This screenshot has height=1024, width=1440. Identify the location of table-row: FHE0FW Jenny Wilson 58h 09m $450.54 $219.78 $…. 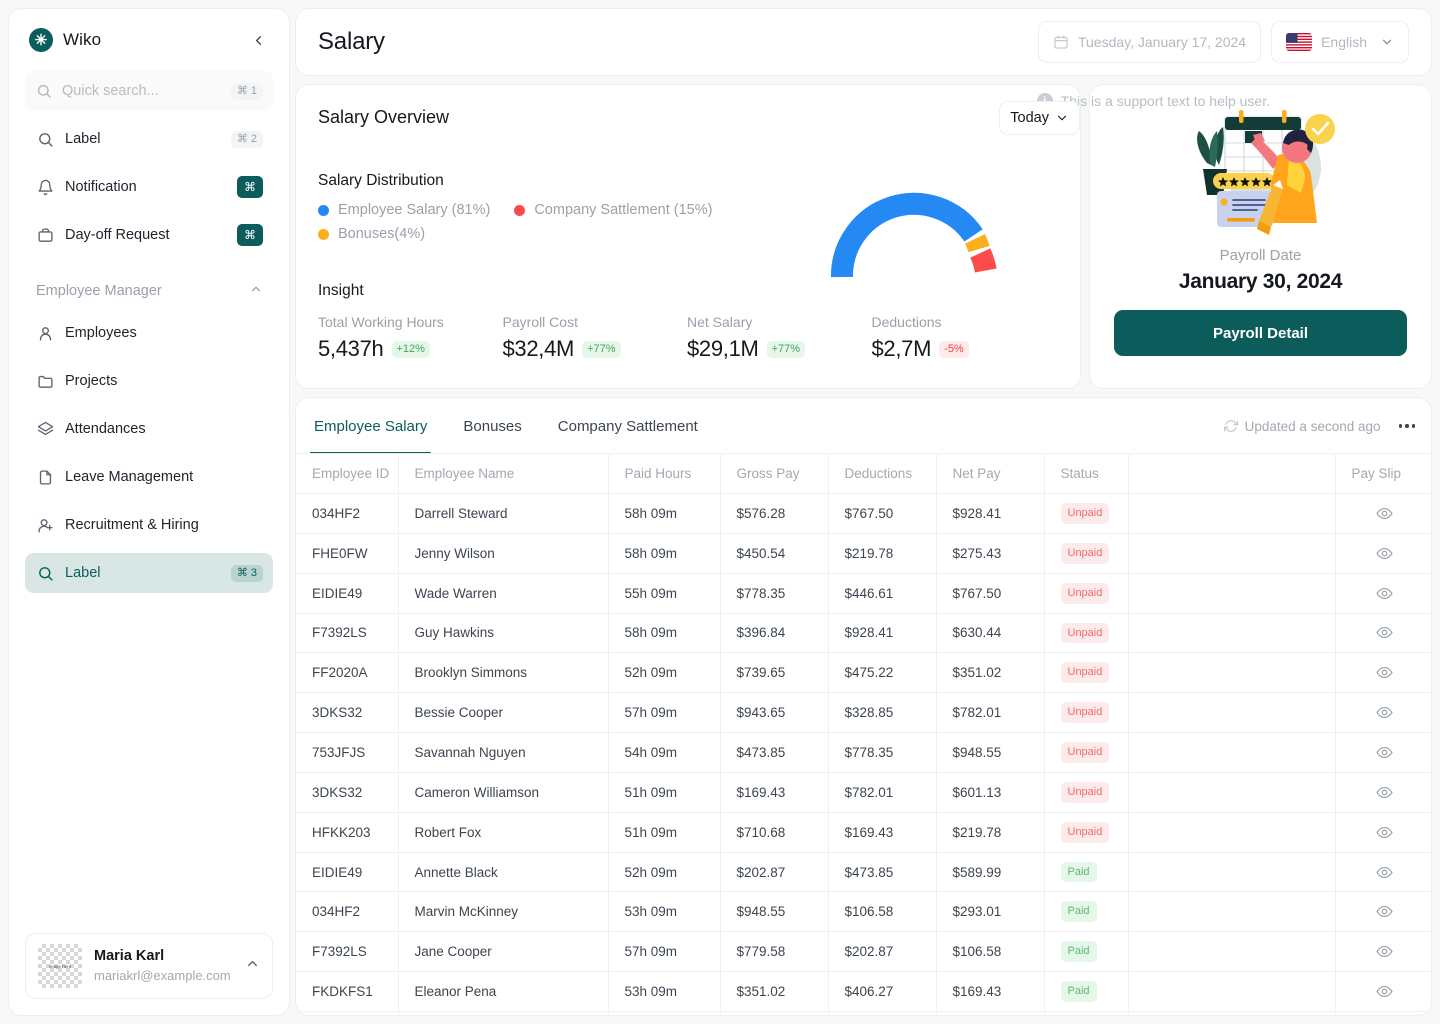
(863, 553).